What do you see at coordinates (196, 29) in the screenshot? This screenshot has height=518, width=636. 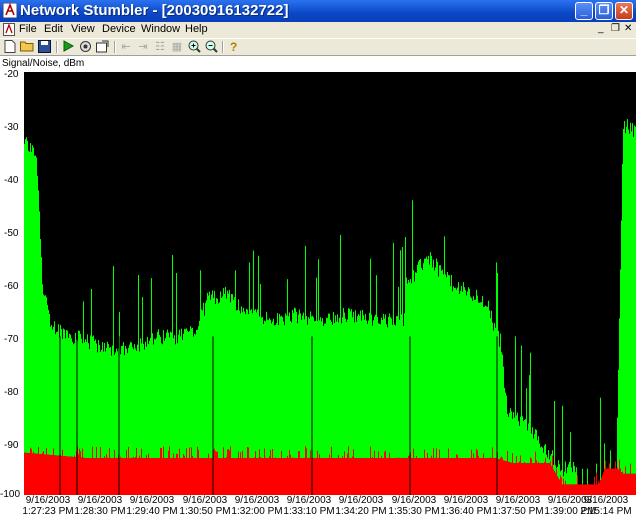 I see `menu-help: Help` at bounding box center [196, 29].